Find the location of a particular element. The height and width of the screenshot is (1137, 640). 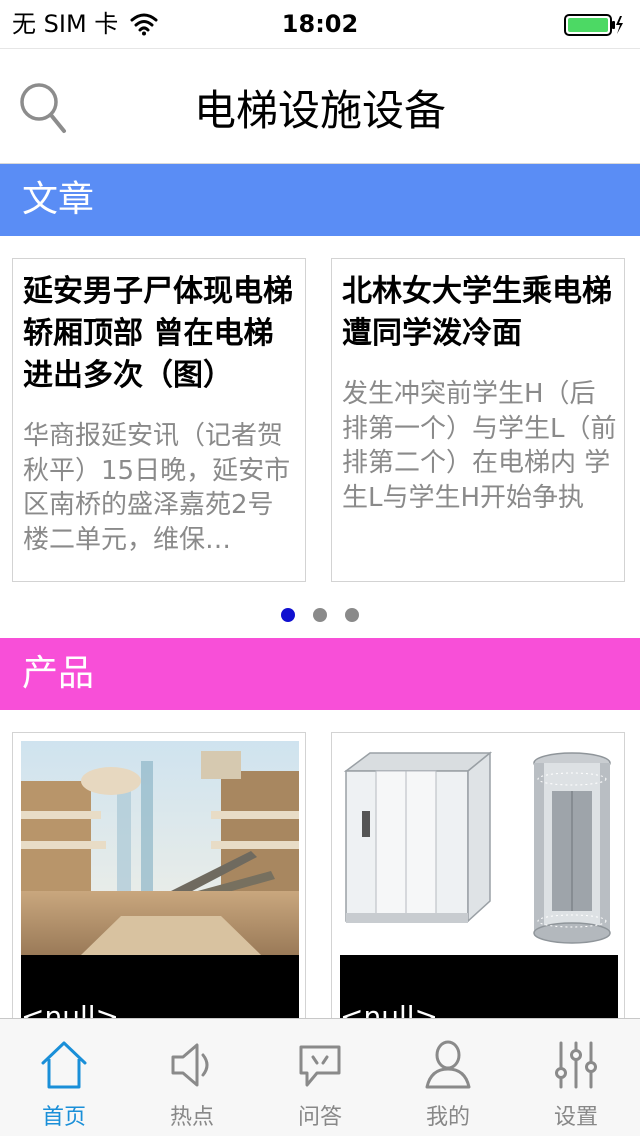

tab-mine: 我的 is located at coordinates (448, 1078).